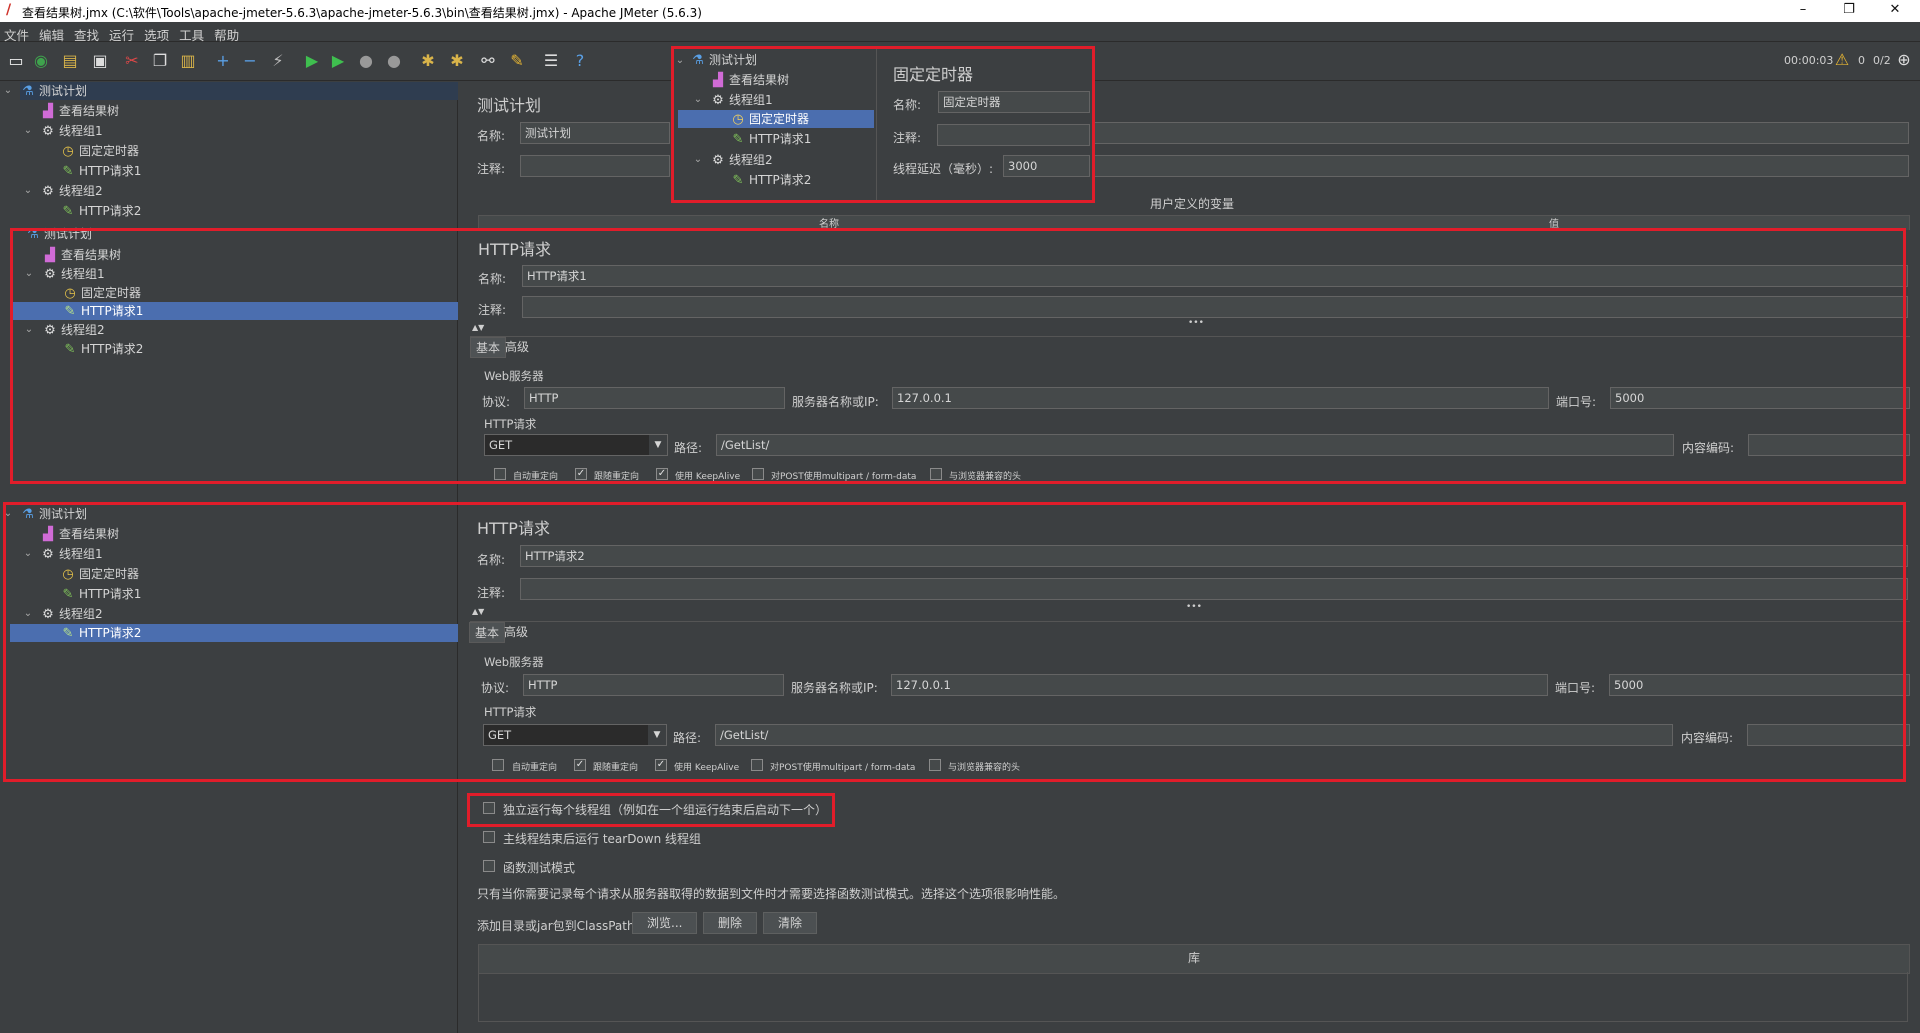 The height and width of the screenshot is (1033, 1920). I want to click on http2-follow-checkbox: ✓, so click(580, 765).